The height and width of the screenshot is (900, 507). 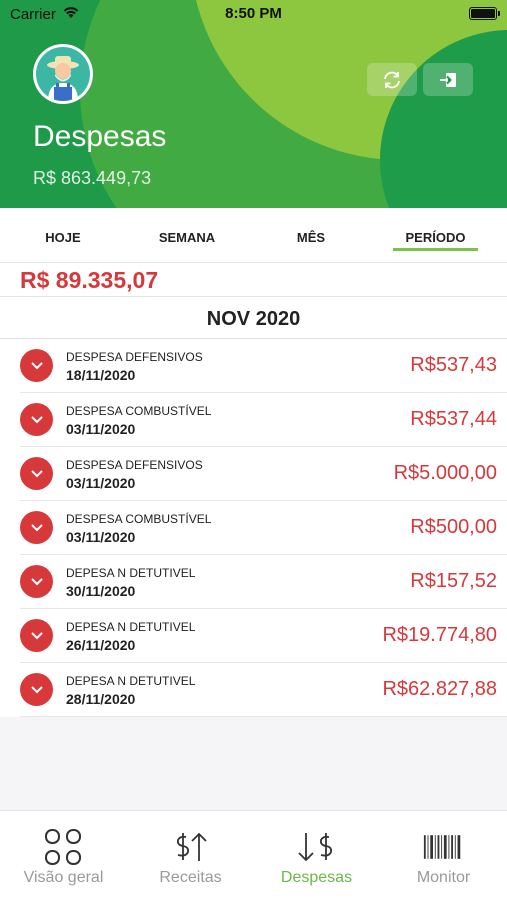 I want to click on list-item: DESPESA COMBUSTÍVEL 03/11/2020 R$537,44, so click(x=253, y=420).